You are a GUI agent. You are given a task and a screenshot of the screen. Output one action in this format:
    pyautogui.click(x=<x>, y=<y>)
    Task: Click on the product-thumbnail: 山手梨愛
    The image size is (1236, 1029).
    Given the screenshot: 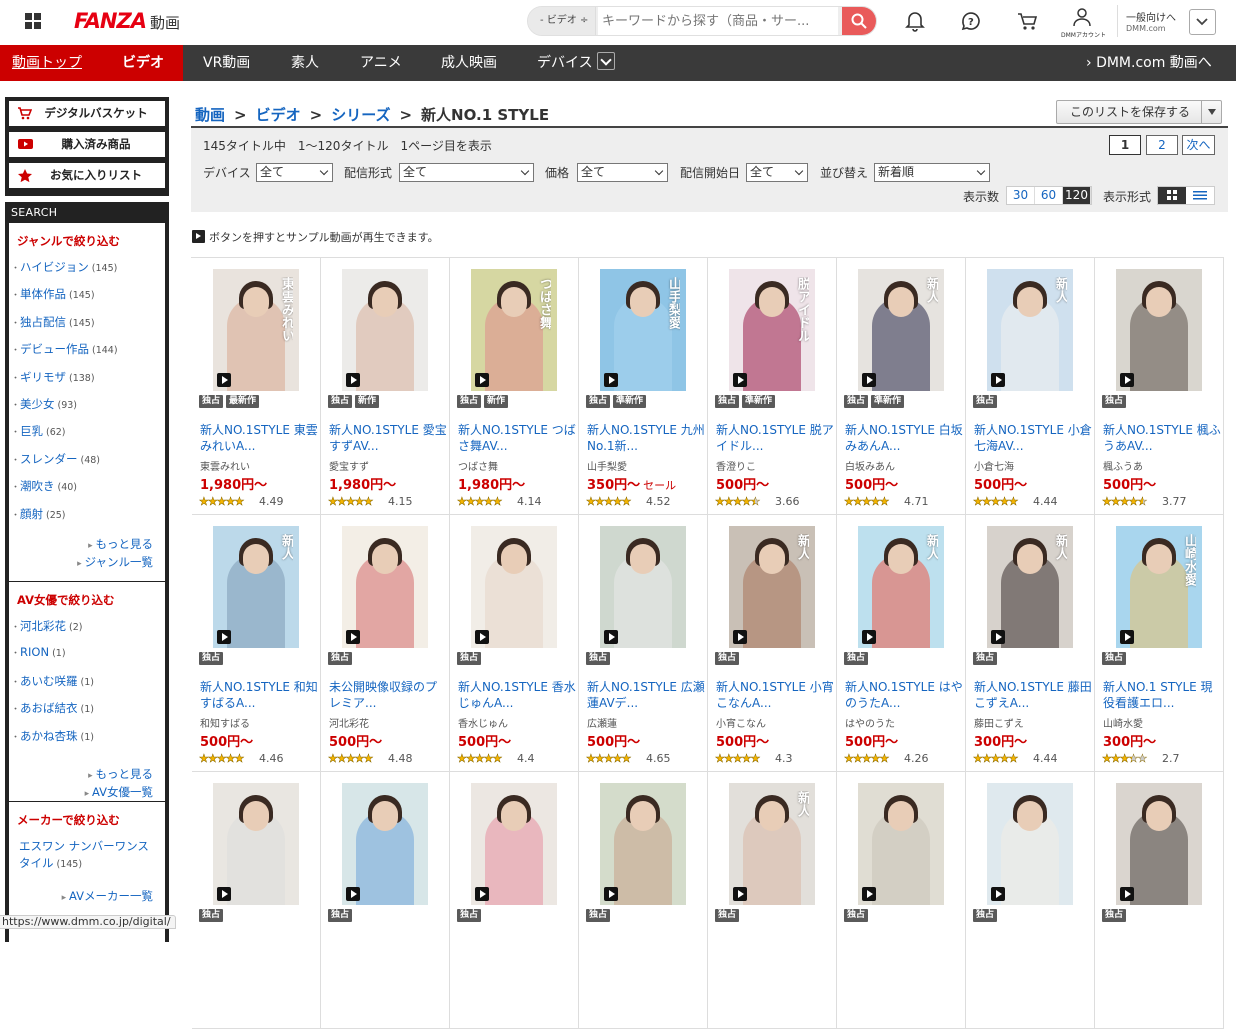 What is the action you would take?
    pyautogui.click(x=643, y=330)
    